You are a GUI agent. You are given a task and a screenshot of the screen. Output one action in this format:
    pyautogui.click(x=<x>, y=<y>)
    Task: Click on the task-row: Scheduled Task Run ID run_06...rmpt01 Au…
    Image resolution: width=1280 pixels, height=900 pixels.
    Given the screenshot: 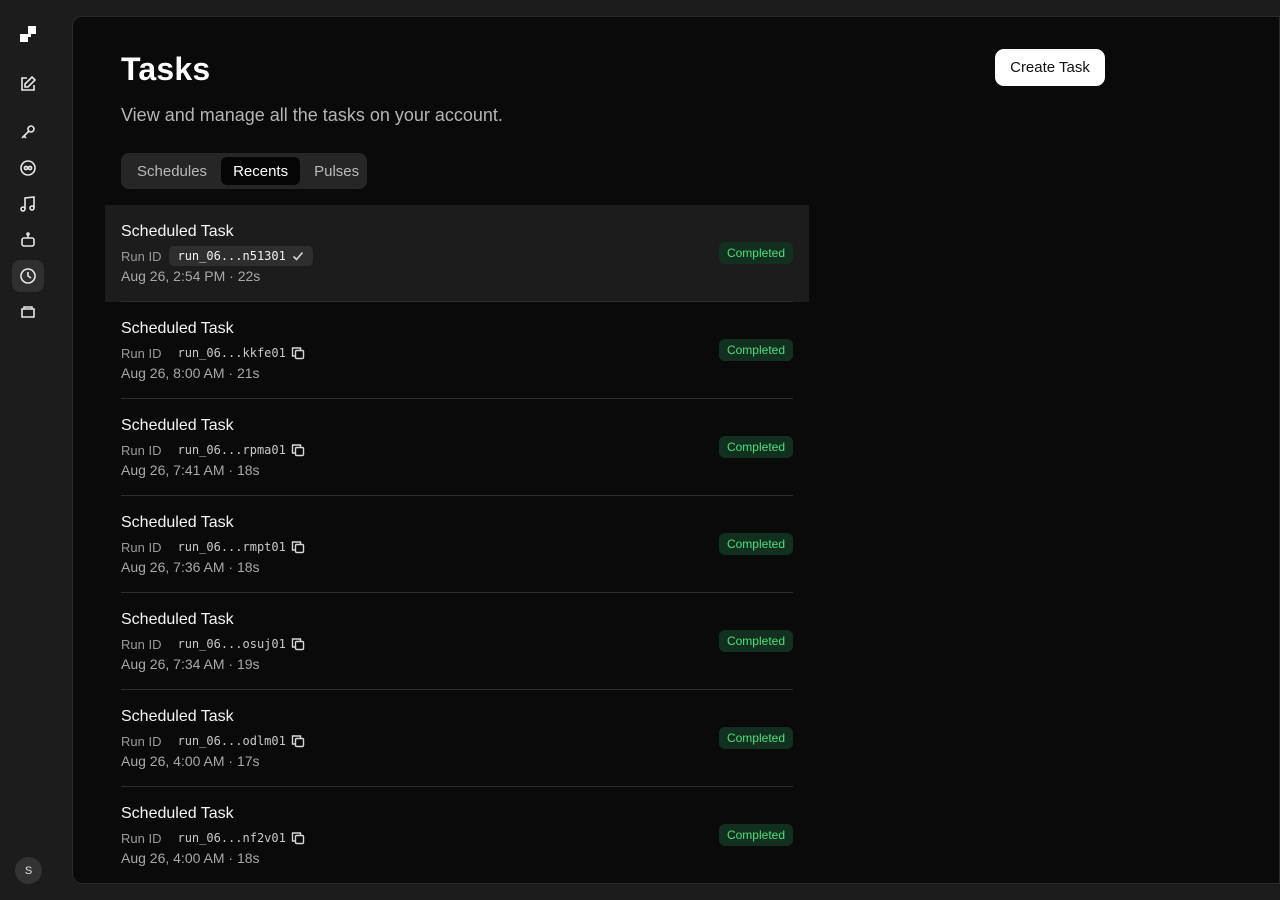 What is the action you would take?
    pyautogui.click(x=457, y=544)
    